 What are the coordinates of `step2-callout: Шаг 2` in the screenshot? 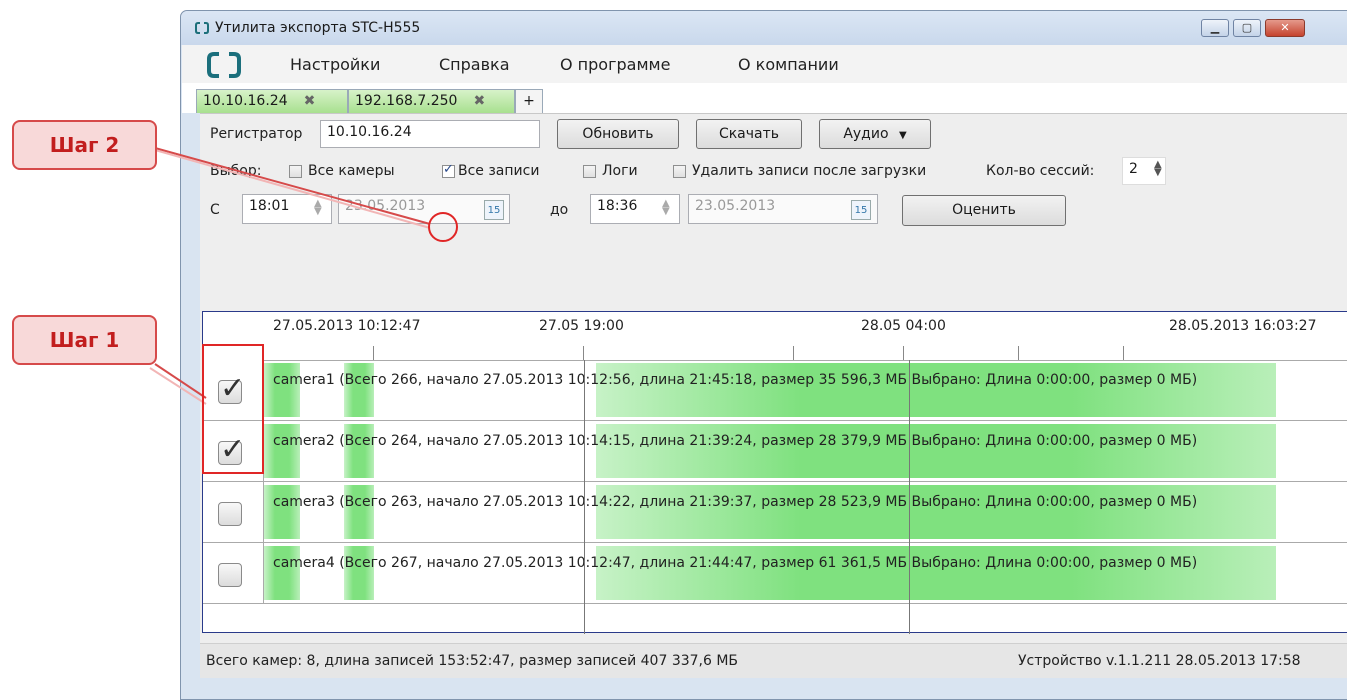 It's located at (84, 145).